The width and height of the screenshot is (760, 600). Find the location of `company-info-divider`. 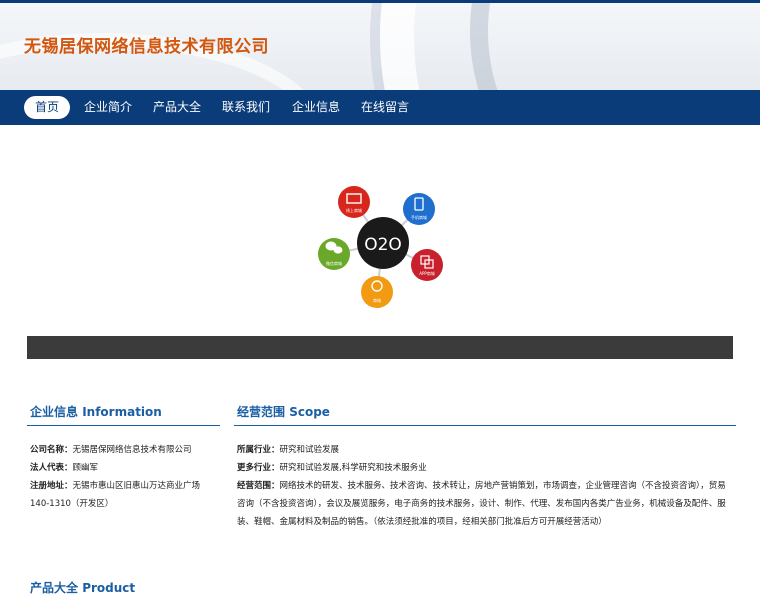

company-info-divider is located at coordinates (123, 425).